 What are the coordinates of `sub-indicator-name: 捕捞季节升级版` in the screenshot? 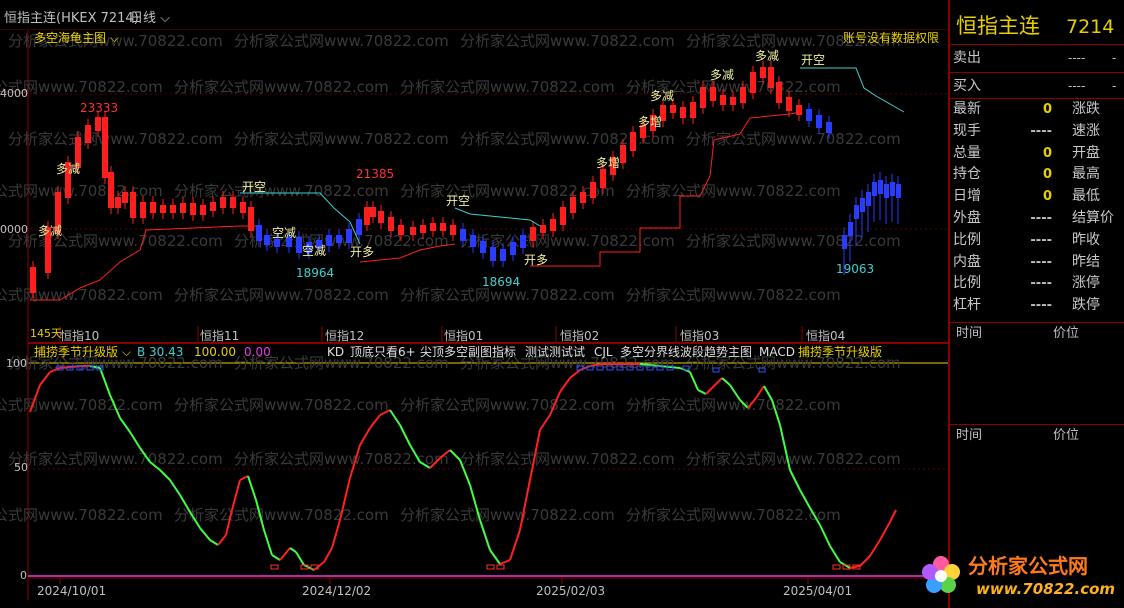 It's located at (76, 352).